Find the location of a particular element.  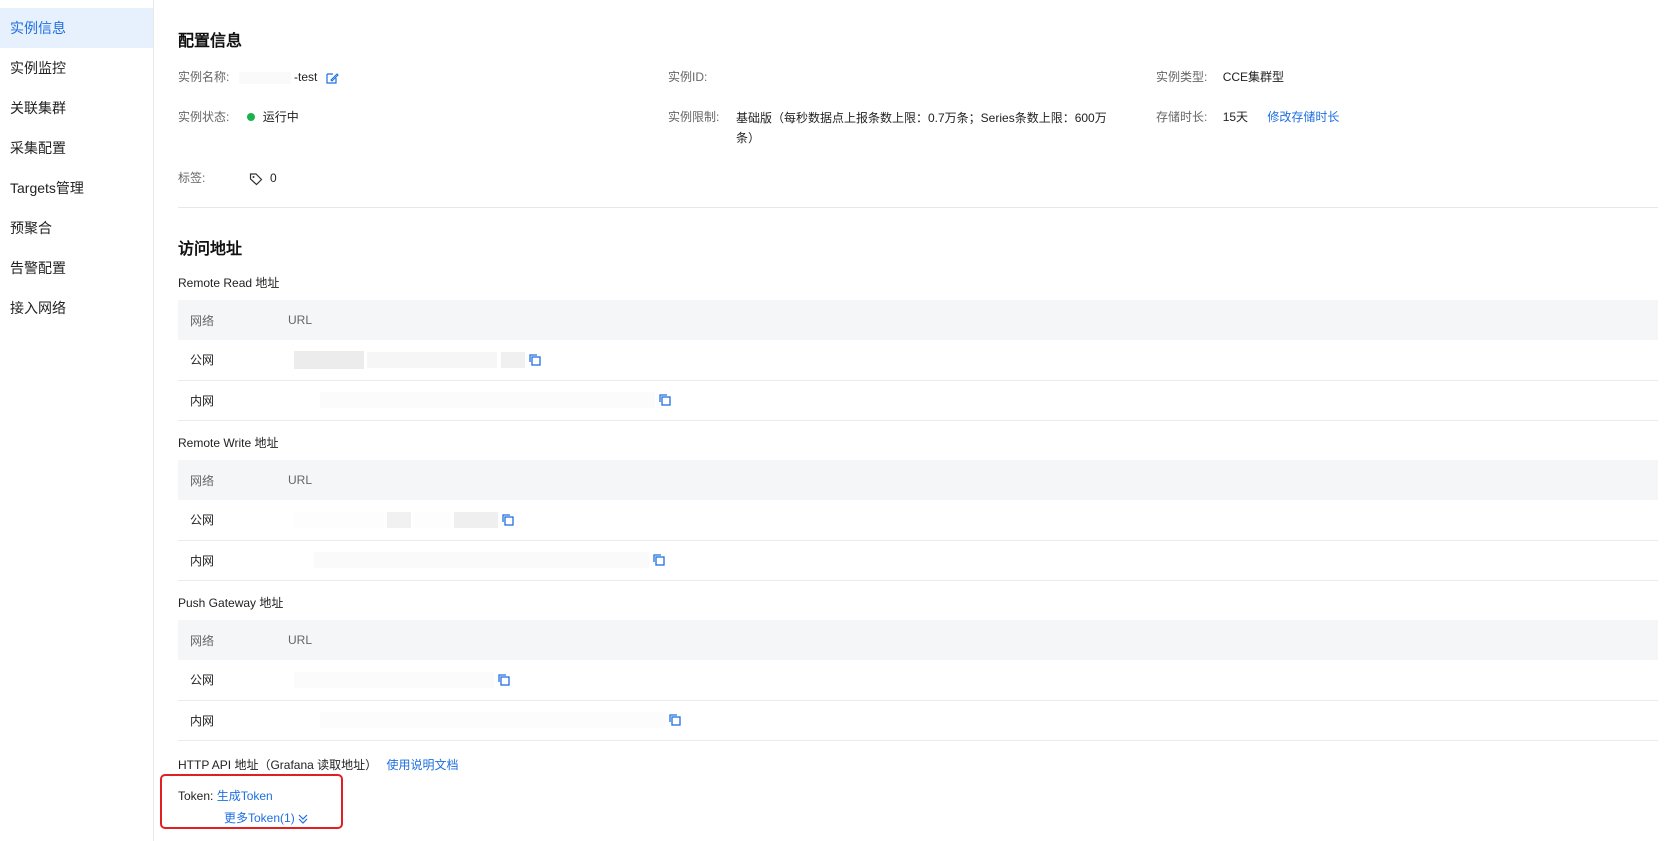

sidebar-item-pre-aggregation: 预聚合 is located at coordinates (76, 228).